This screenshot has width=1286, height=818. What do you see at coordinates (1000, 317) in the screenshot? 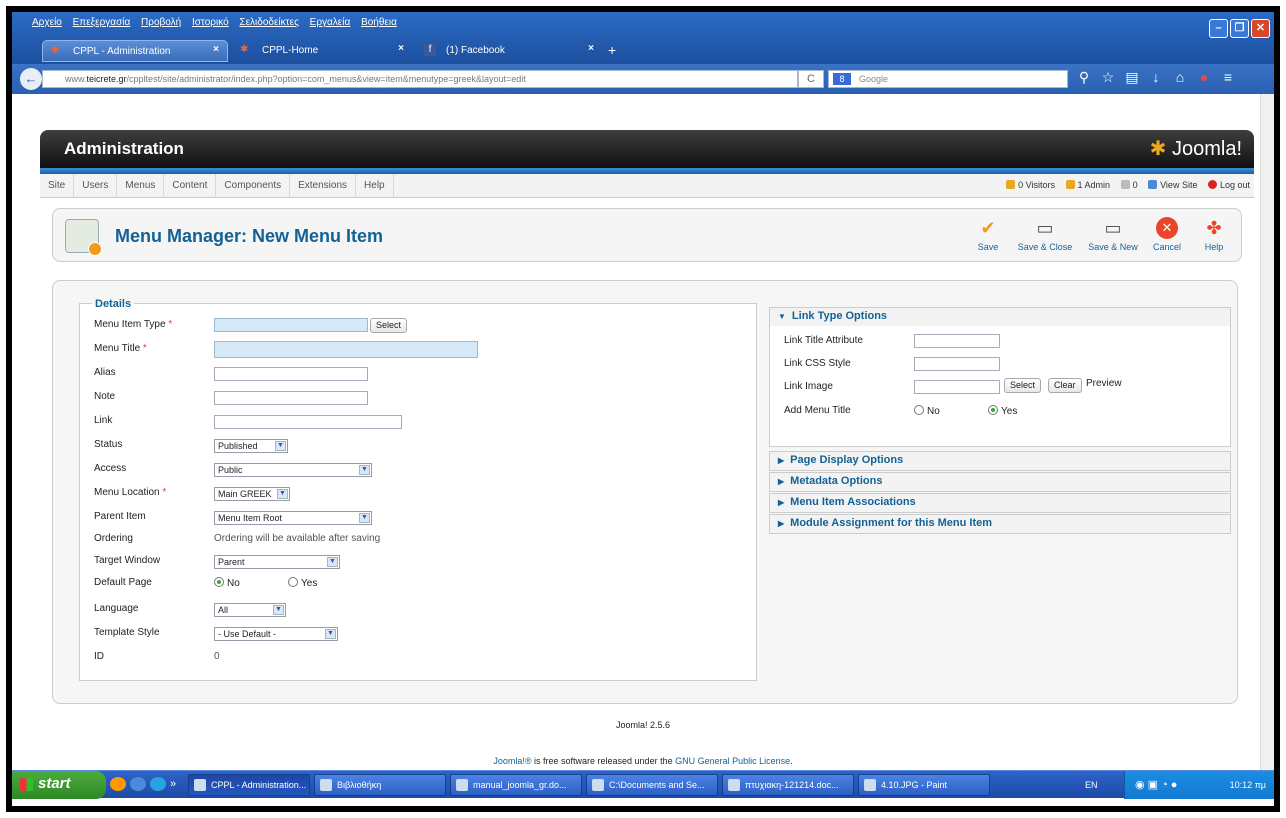
I see `link-type-header: ▼ Link Type Options` at bounding box center [1000, 317].